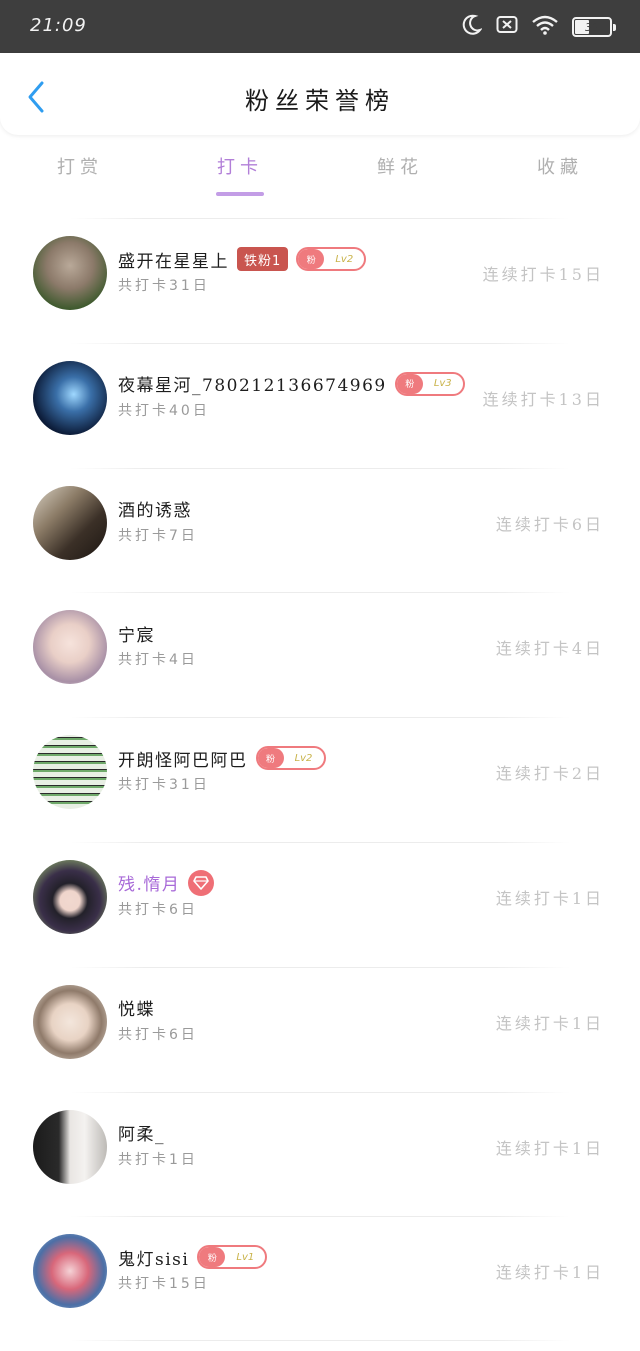  I want to click on list-item: 盛开在星星上 铁粉1 粉 Lv2 共打卡31日 连续打卡15日, so click(320, 280).